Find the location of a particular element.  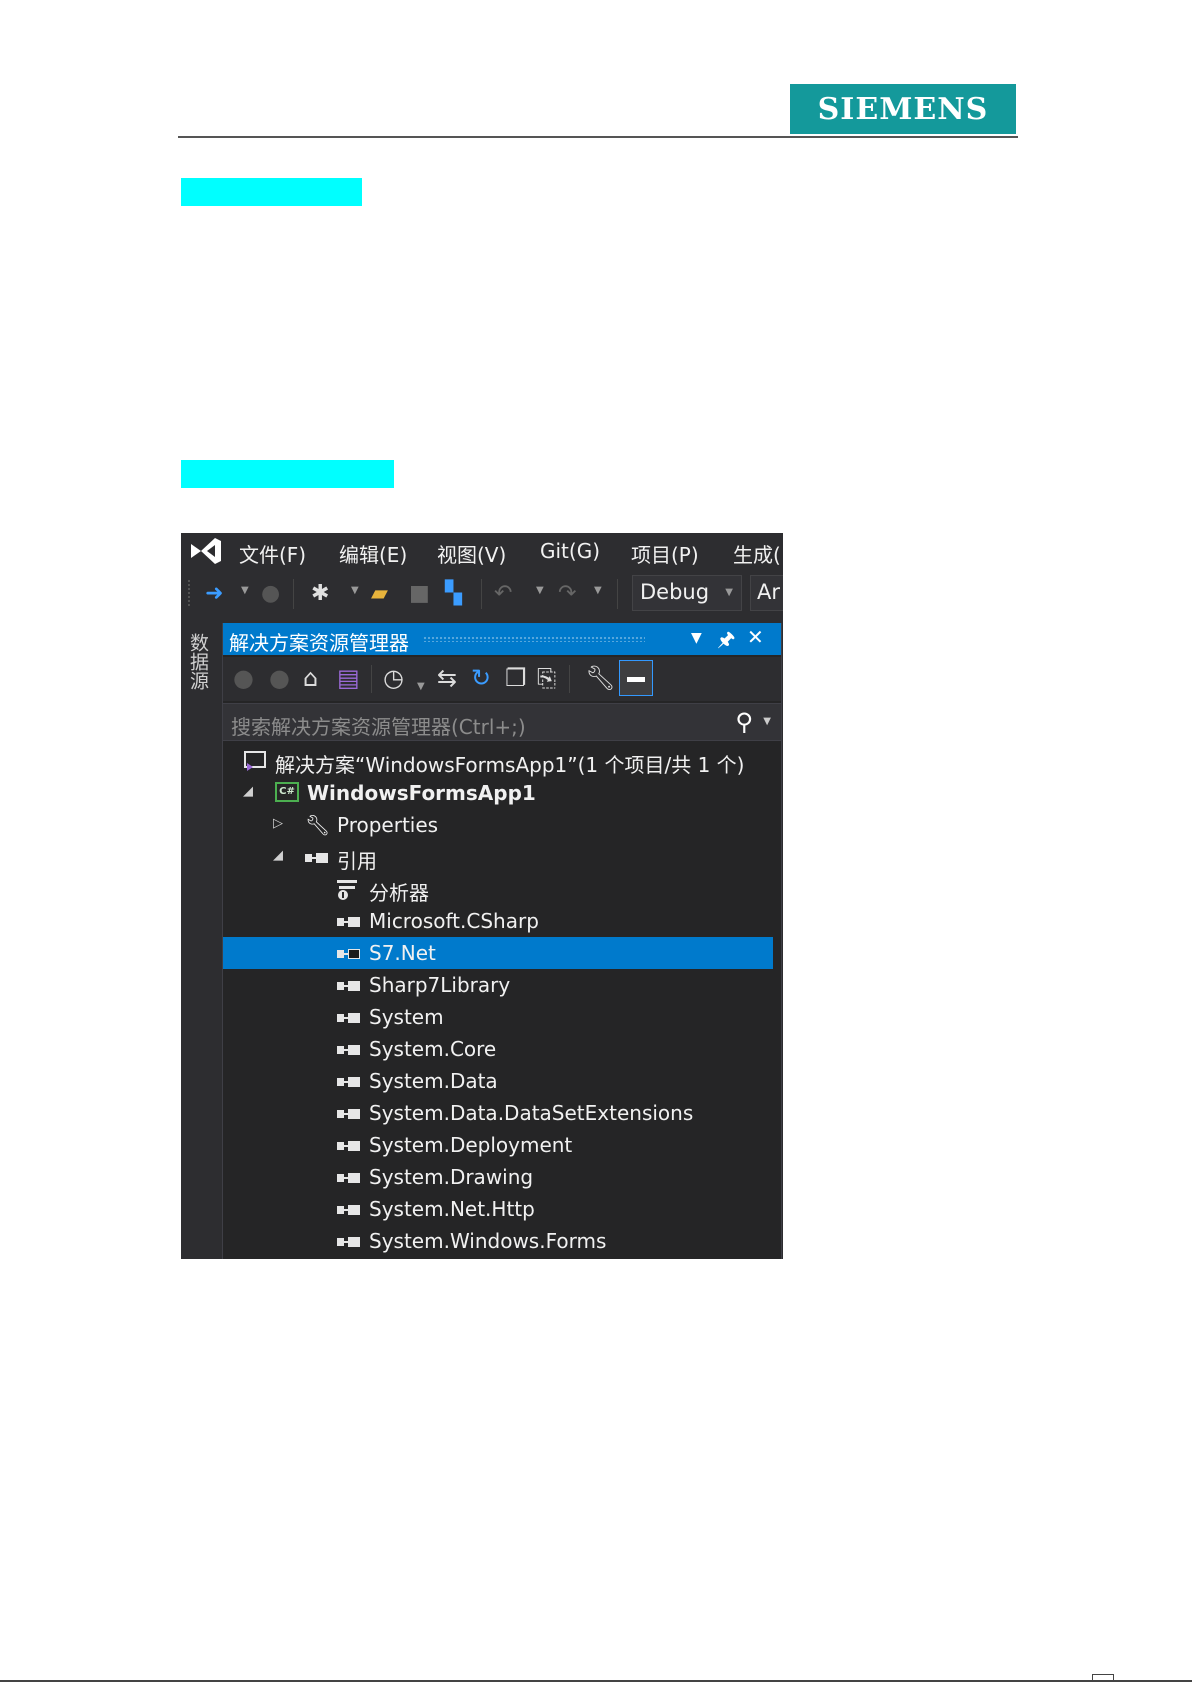

menu-view: 视图(V) is located at coordinates (471, 553).